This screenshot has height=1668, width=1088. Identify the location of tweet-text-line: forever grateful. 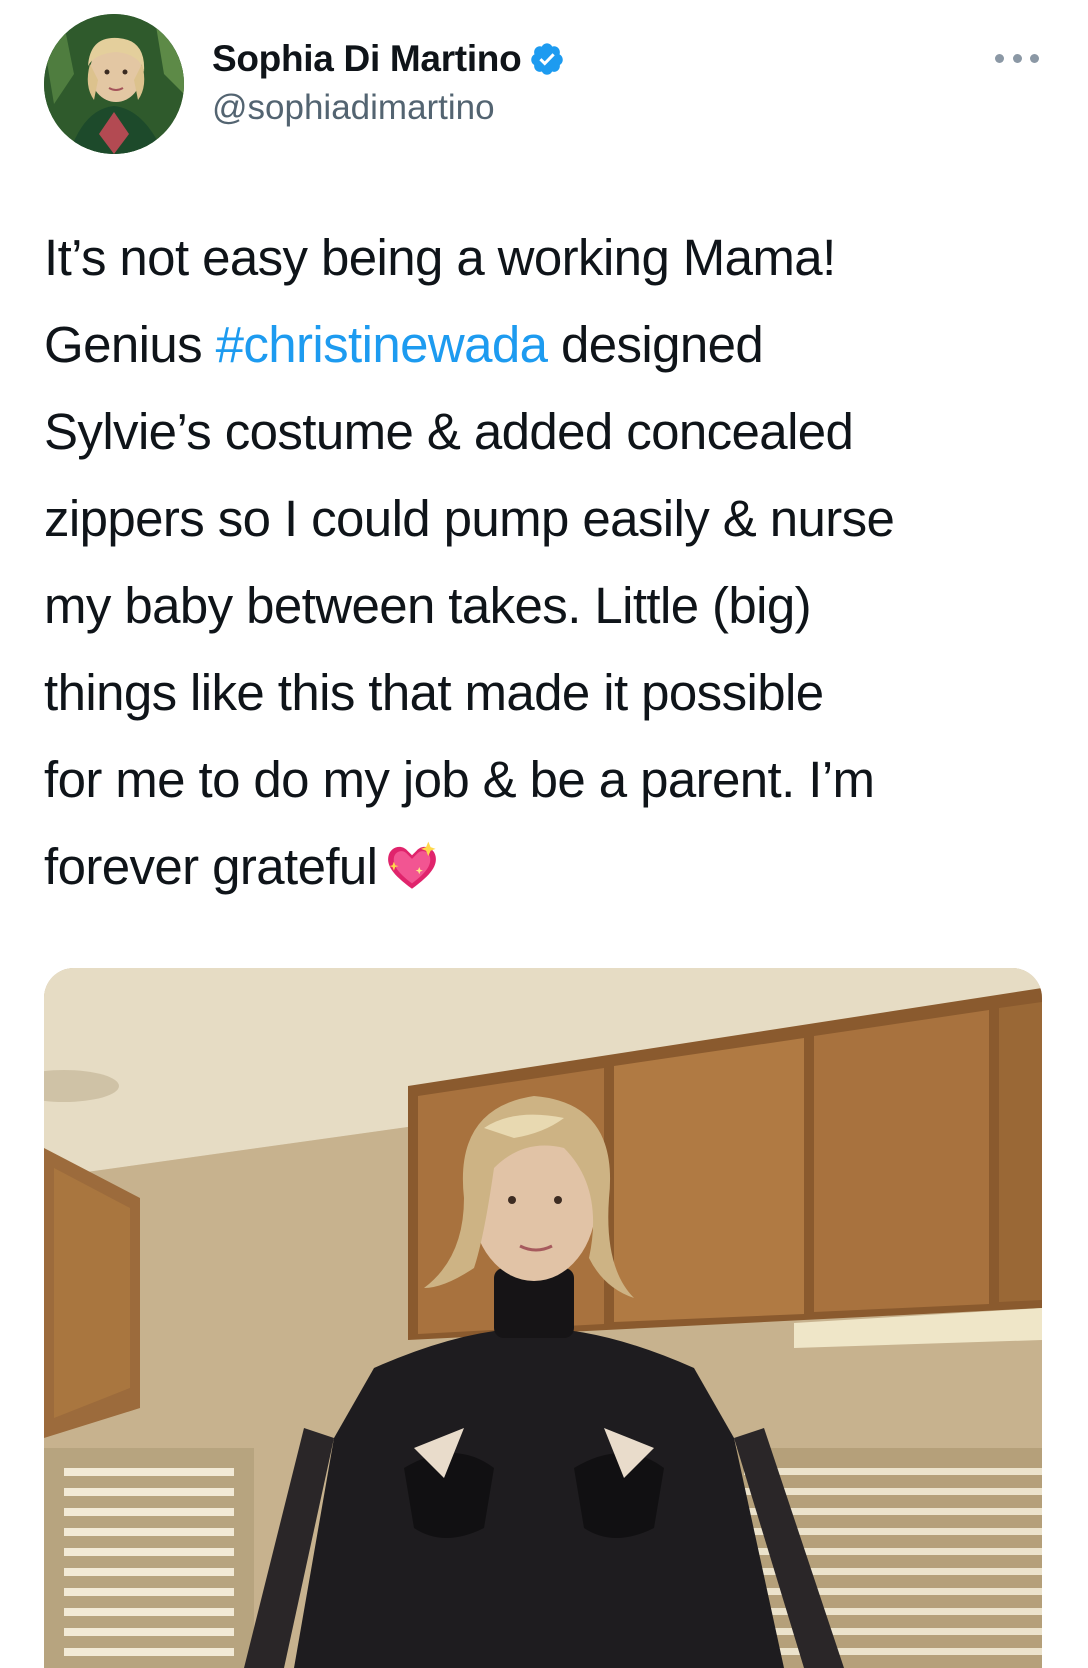
(549, 866).